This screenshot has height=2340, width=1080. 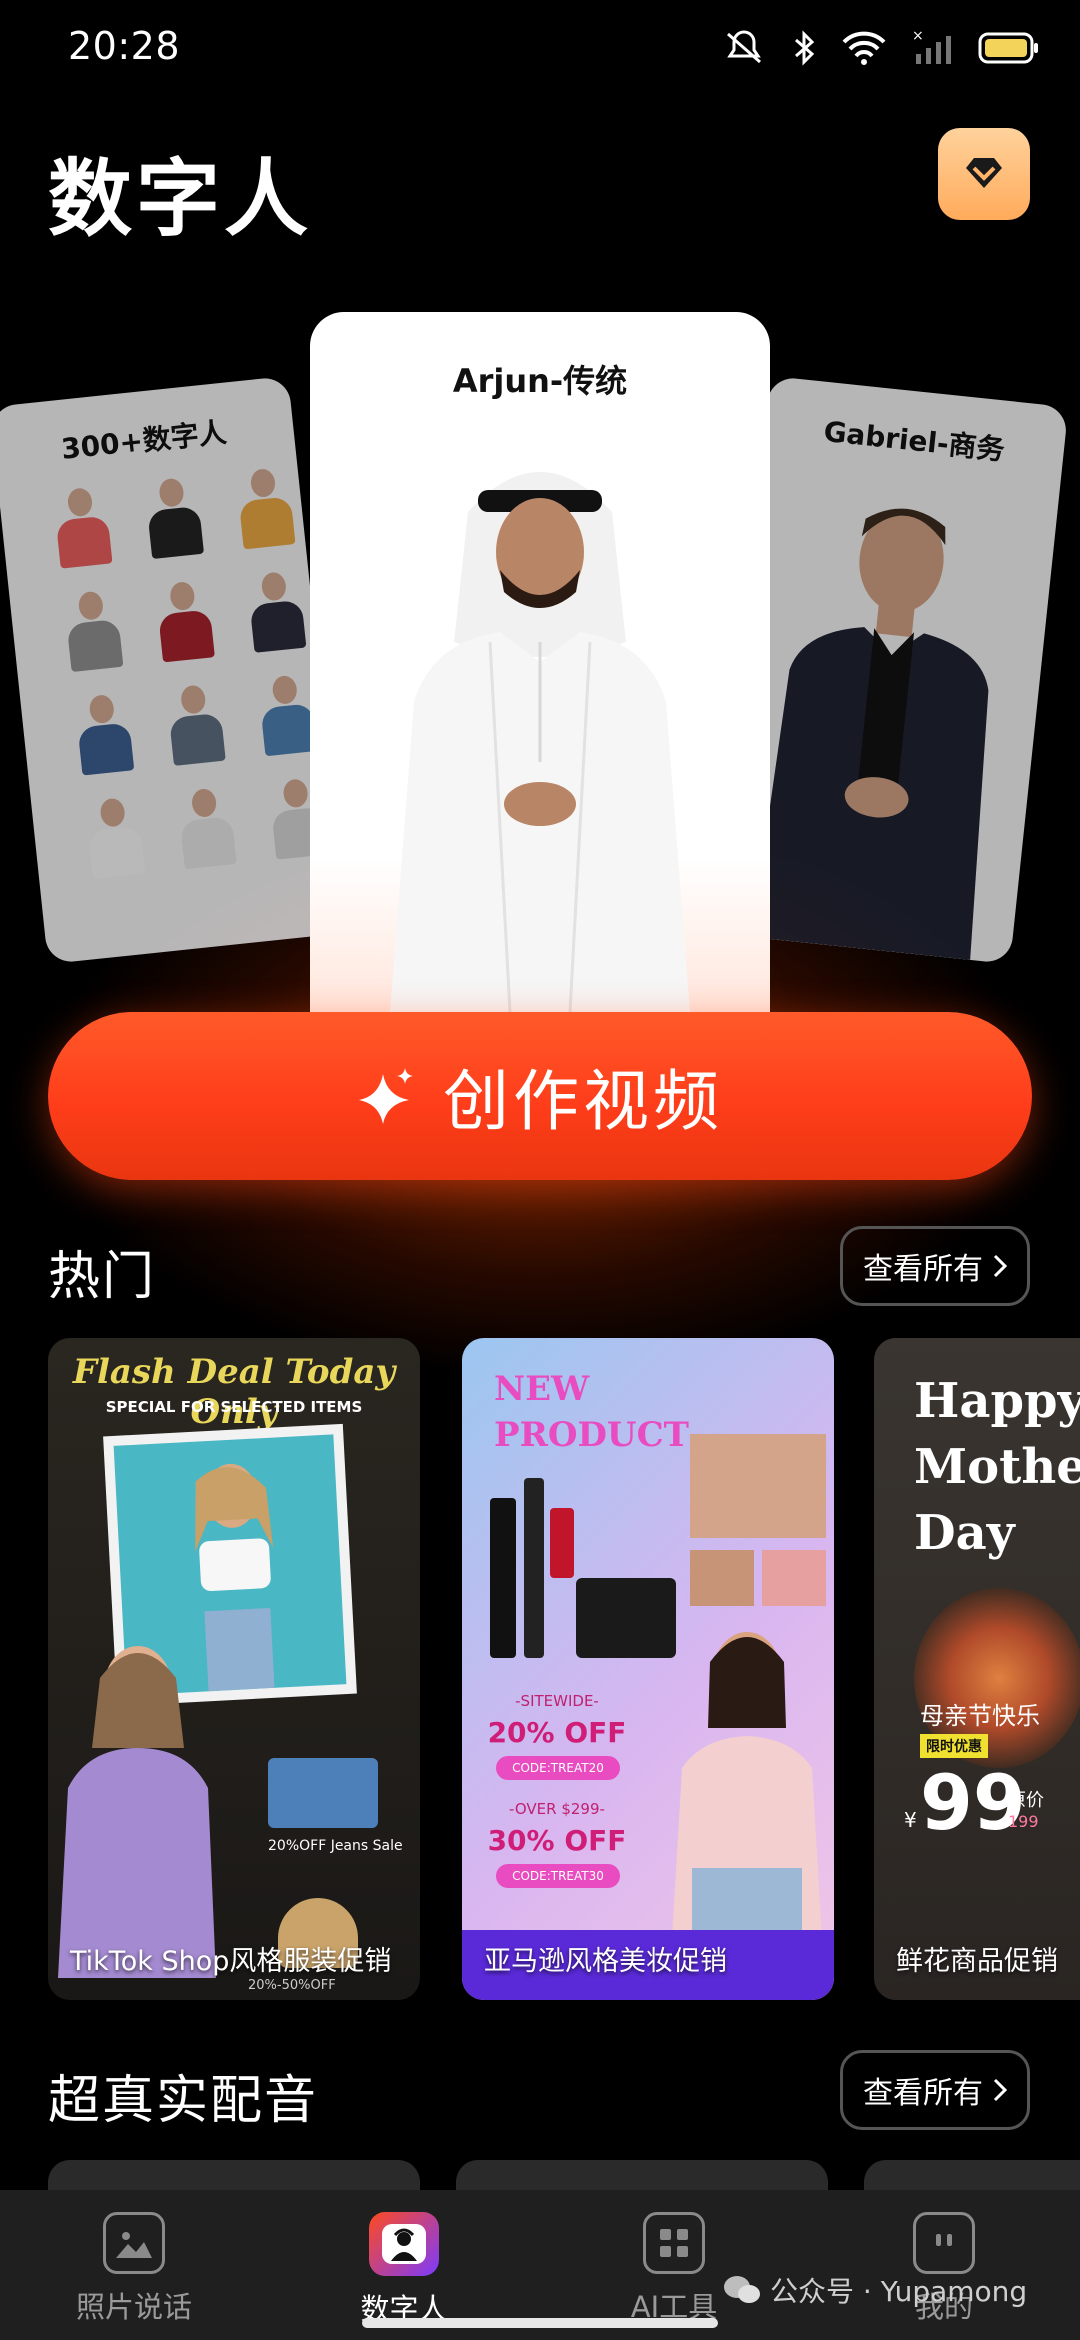 I want to click on battery-icon, so click(x=1008, y=48).